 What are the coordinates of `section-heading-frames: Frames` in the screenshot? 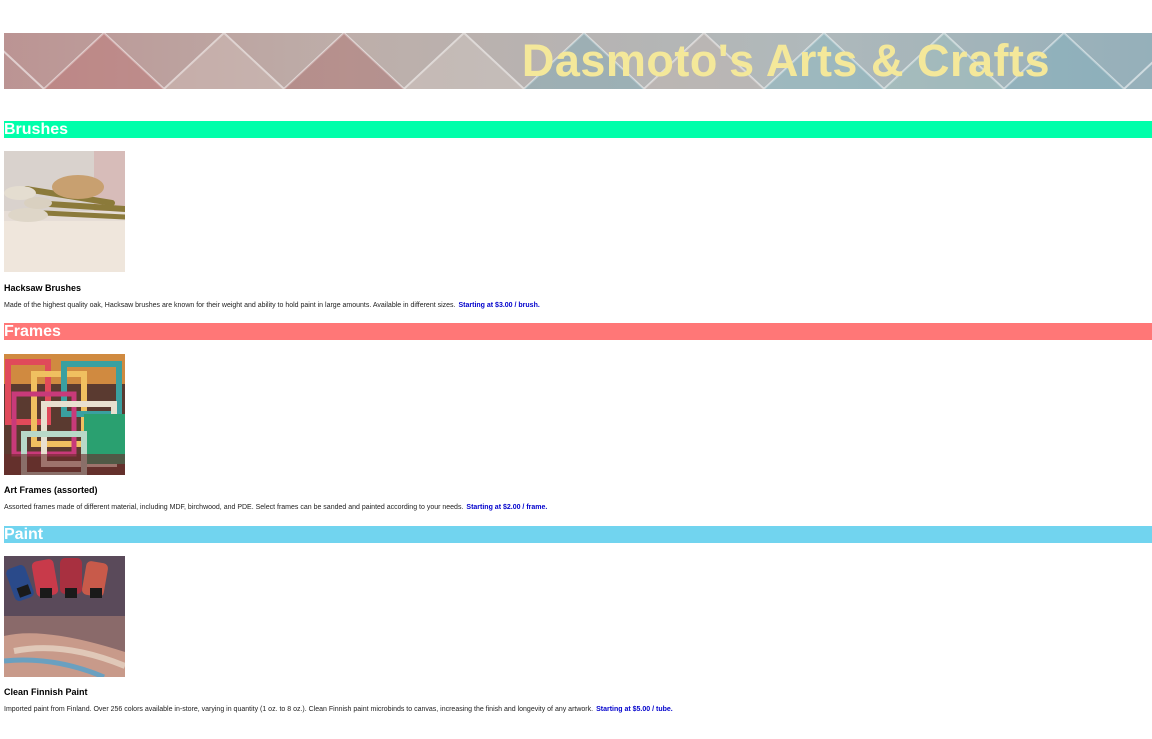 It's located at (578, 331).